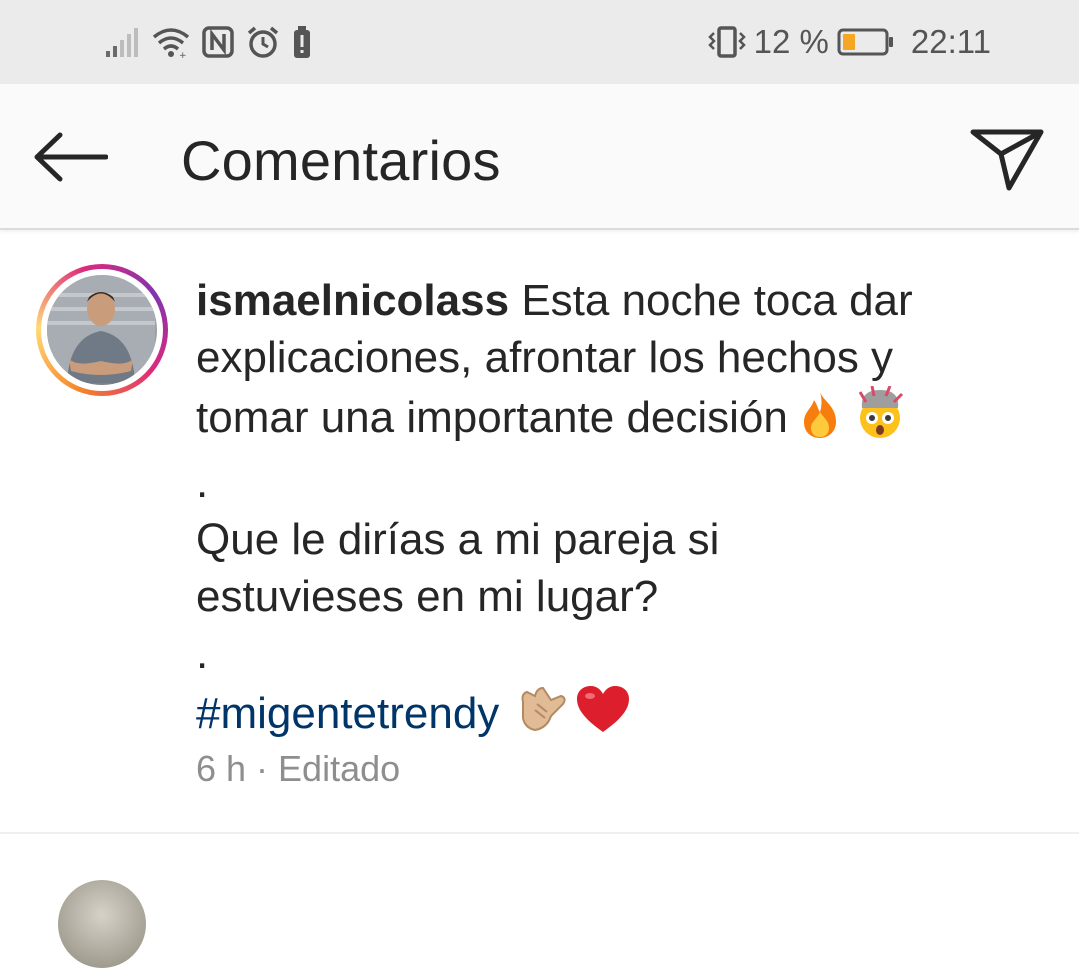 The image size is (1079, 968). I want to click on profile-photo, so click(102, 330).